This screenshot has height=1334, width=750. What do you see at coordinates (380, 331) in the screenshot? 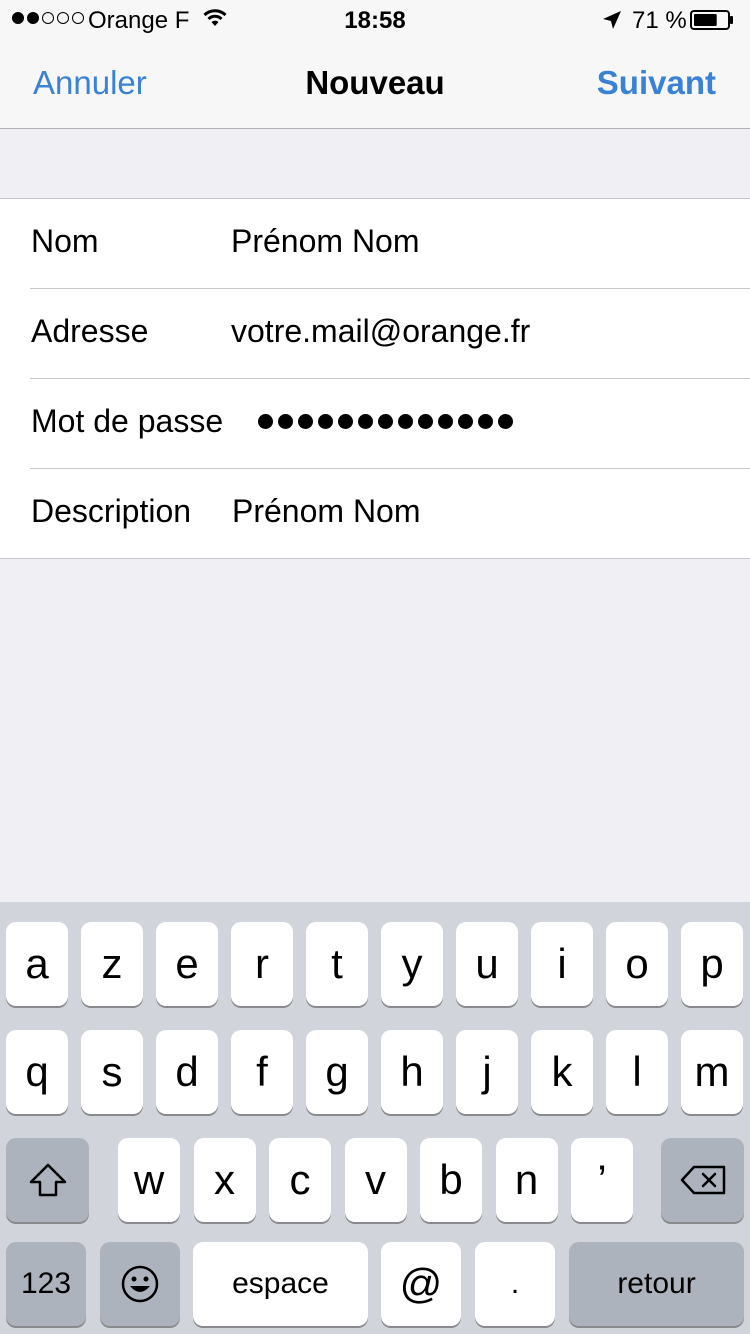
I see `email-field: votre.mail@orange.fr` at bounding box center [380, 331].